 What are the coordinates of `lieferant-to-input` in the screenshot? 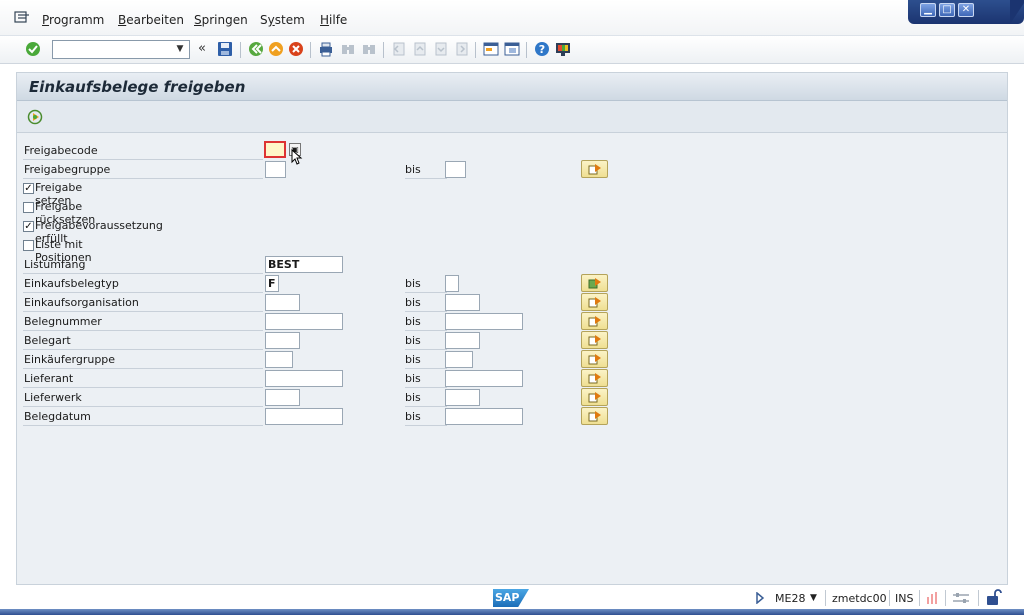 It's located at (484, 378).